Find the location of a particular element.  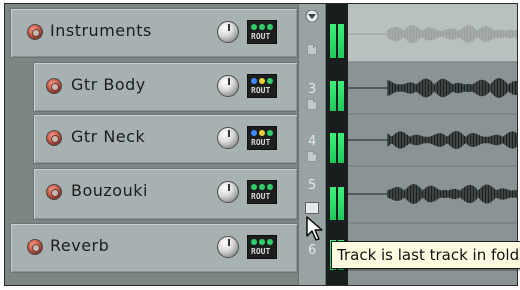

track-name: Reverb is located at coordinates (79, 245).